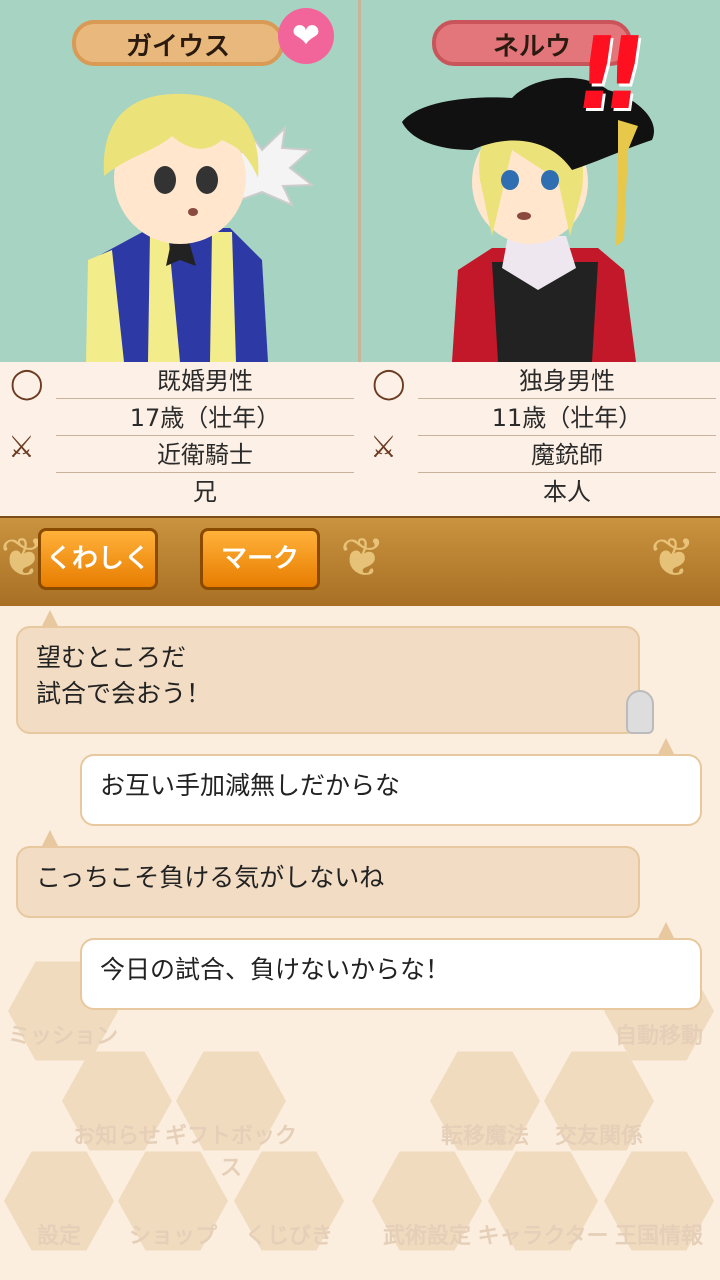 This screenshot has width=720, height=1280. Describe the element at coordinates (598, 1136) in the screenshot. I see `menu-friends-label: 交友関係` at that location.